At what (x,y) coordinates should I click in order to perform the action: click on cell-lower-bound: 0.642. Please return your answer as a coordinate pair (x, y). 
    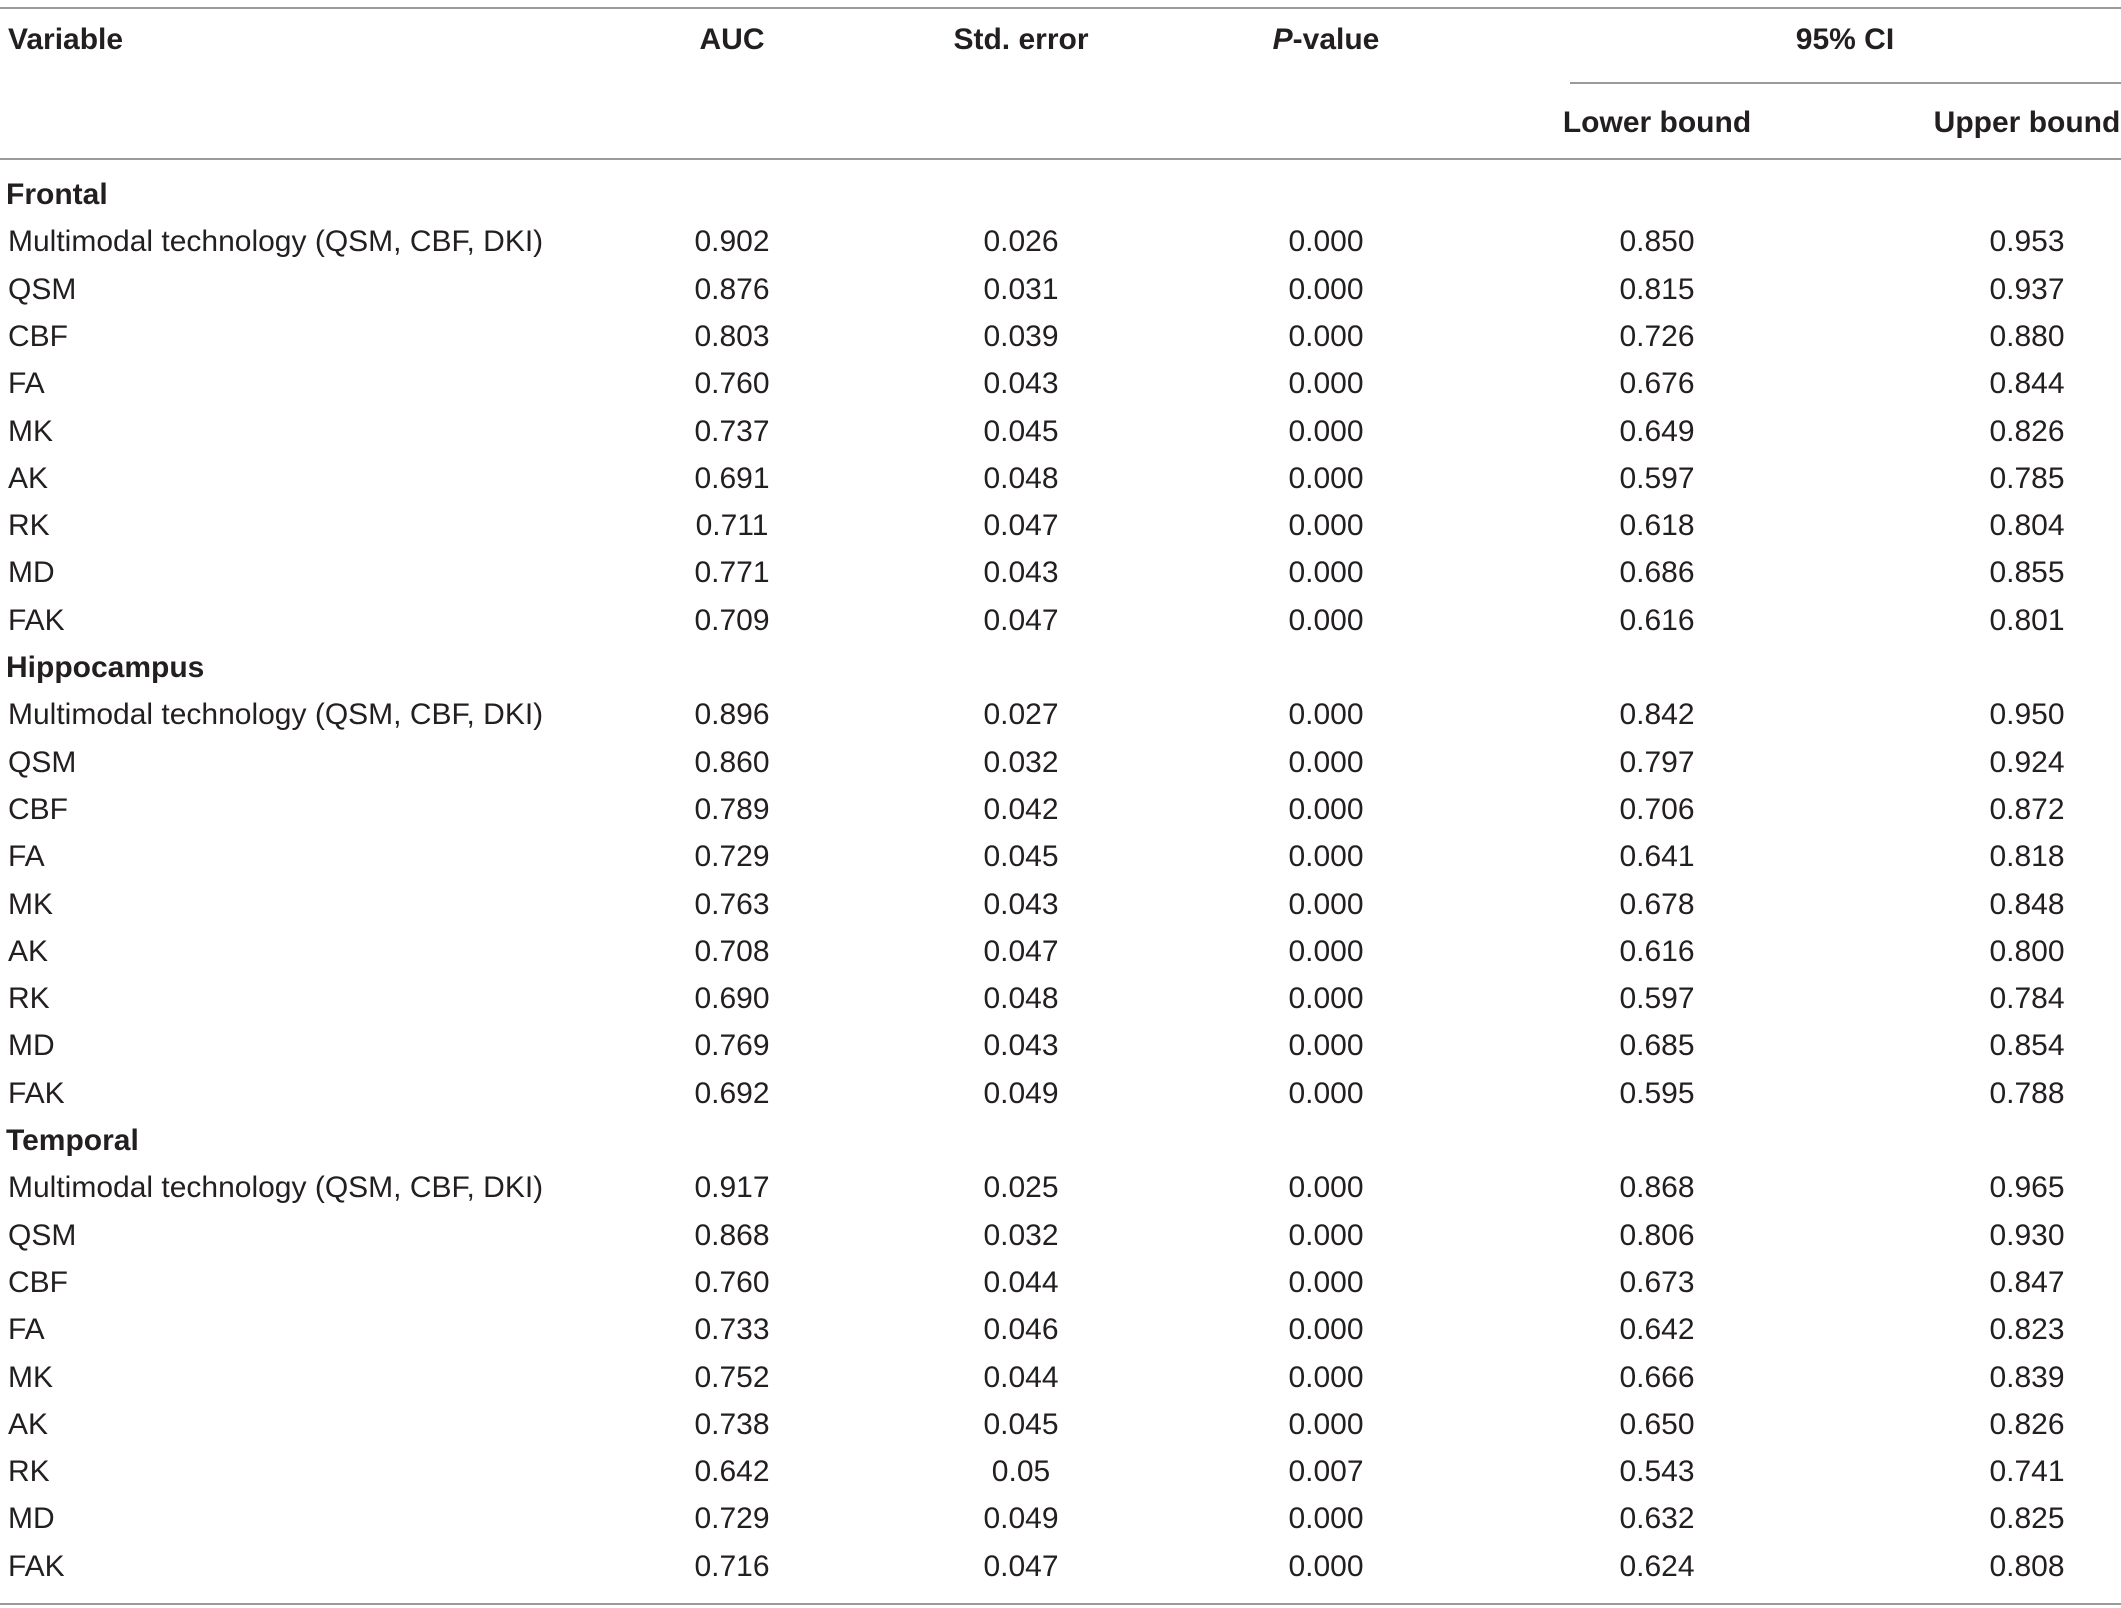
    Looking at the image, I should click on (1657, 1330).